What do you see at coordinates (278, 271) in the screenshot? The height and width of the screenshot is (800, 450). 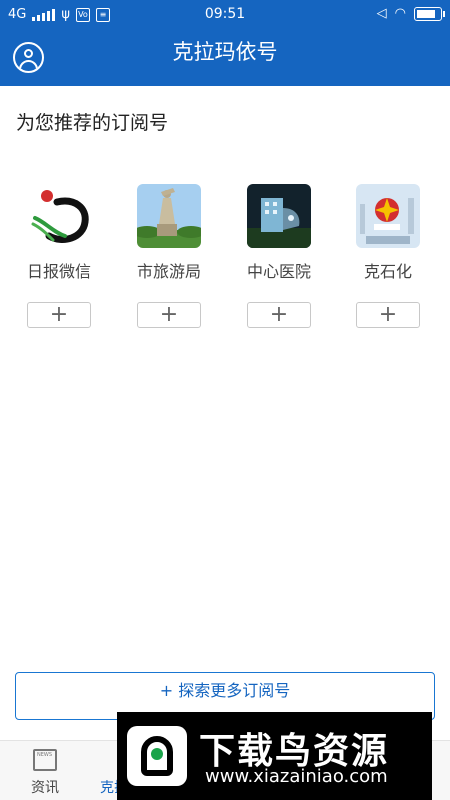 I see `subscription-name: 中心医院` at bounding box center [278, 271].